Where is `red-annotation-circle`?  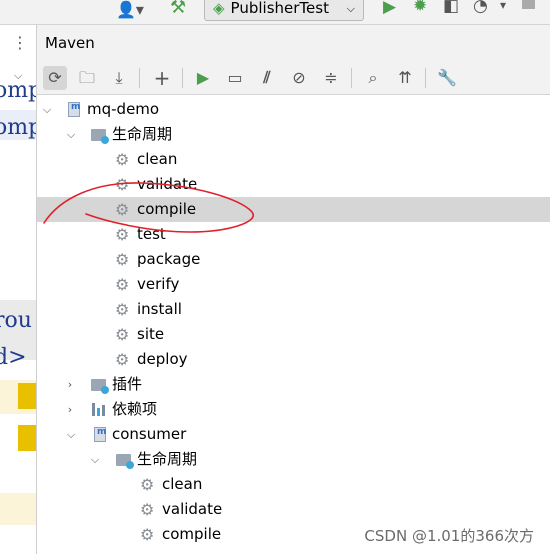 red-annotation-circle is located at coordinates (149, 207).